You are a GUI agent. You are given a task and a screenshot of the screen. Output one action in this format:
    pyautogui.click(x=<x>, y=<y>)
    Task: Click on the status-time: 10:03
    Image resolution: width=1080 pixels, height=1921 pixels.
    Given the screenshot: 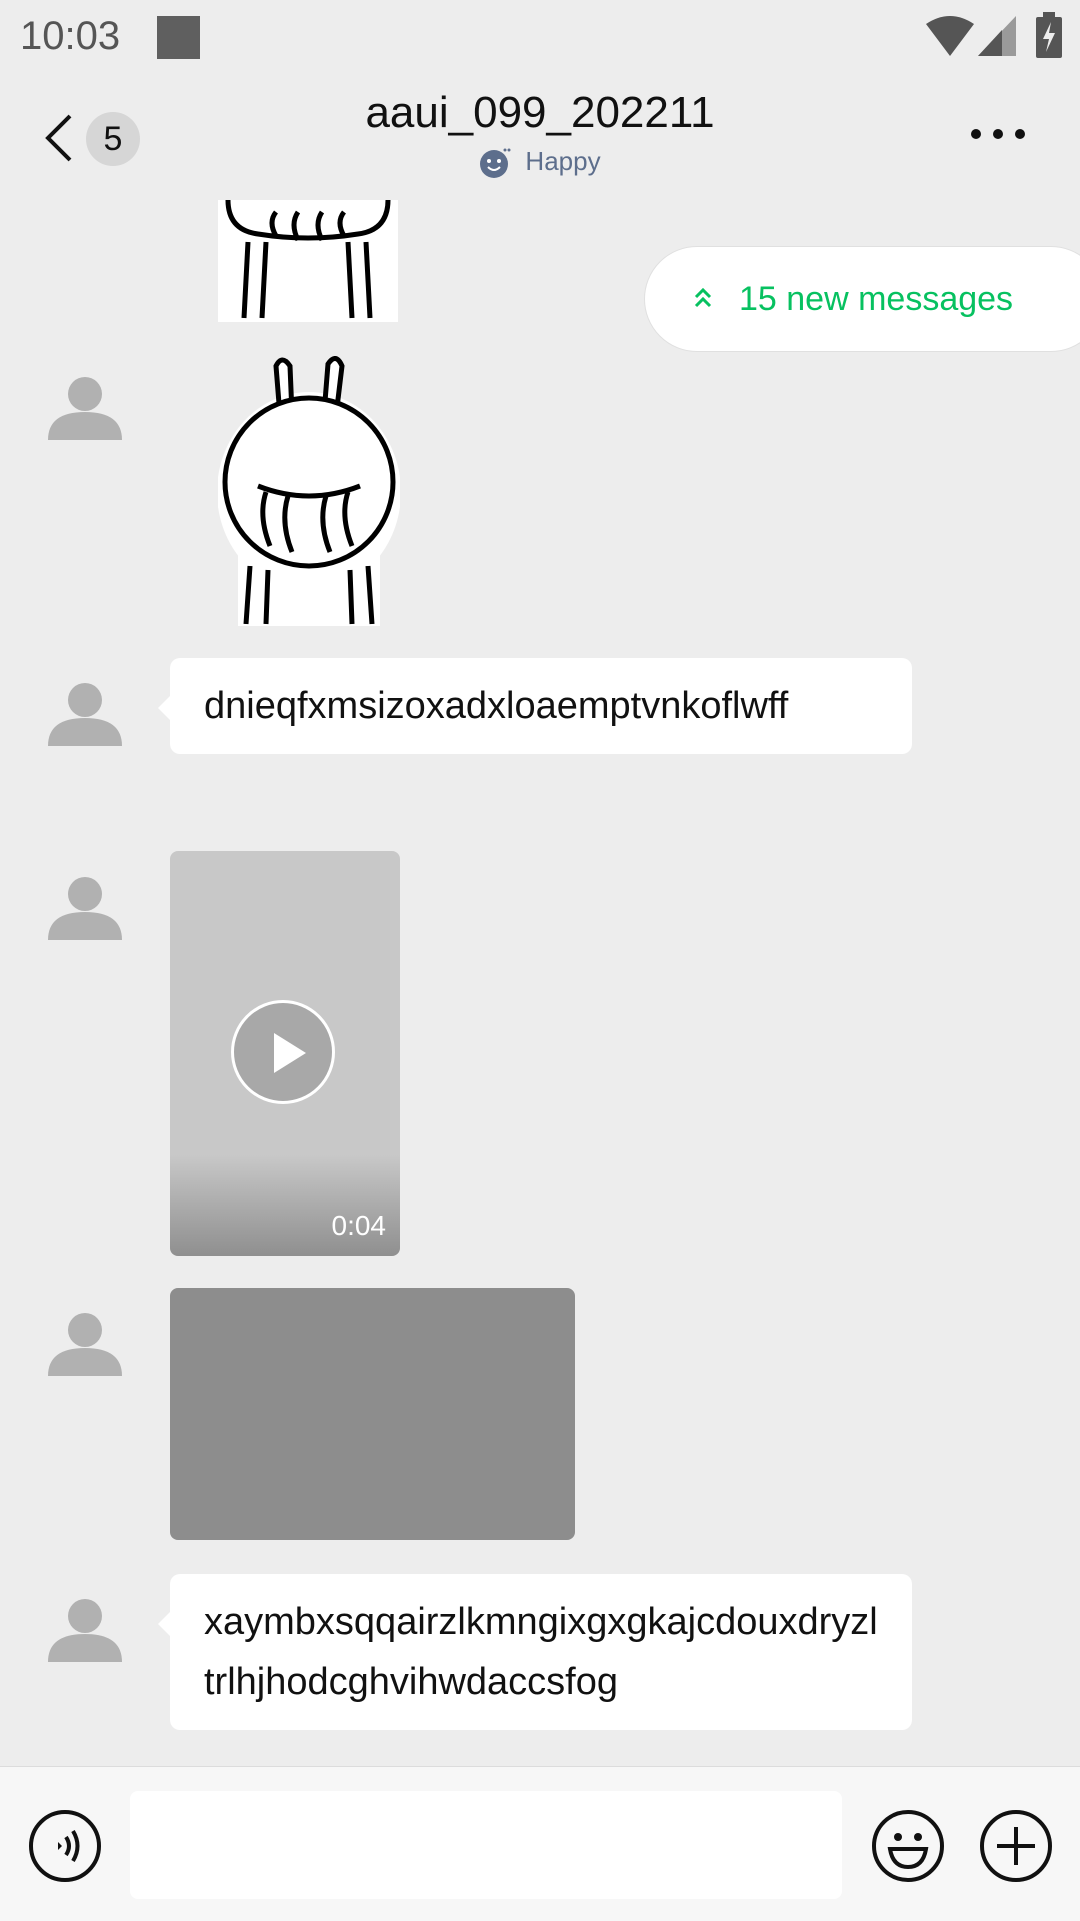 What is the action you would take?
    pyautogui.click(x=70, y=36)
    